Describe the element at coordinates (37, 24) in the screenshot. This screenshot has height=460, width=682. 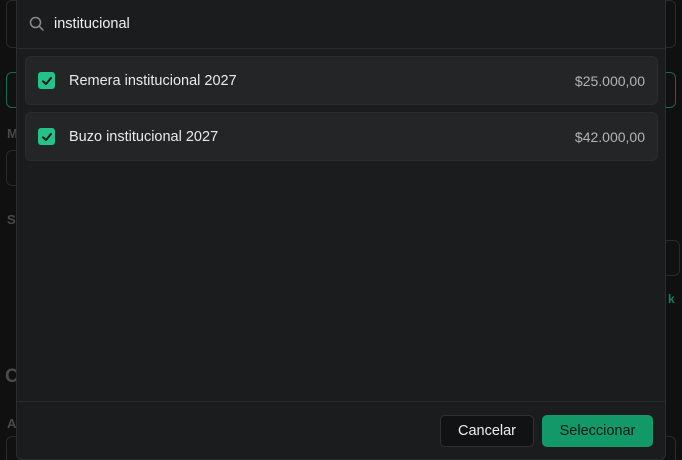
I see `search-icon` at that location.